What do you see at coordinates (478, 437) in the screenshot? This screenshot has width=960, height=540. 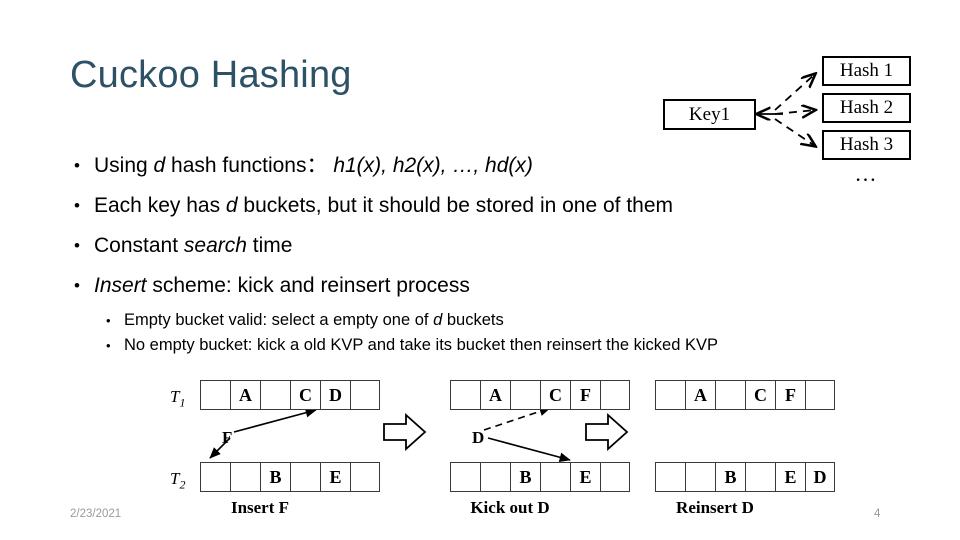 I see `moving-key-label: D` at bounding box center [478, 437].